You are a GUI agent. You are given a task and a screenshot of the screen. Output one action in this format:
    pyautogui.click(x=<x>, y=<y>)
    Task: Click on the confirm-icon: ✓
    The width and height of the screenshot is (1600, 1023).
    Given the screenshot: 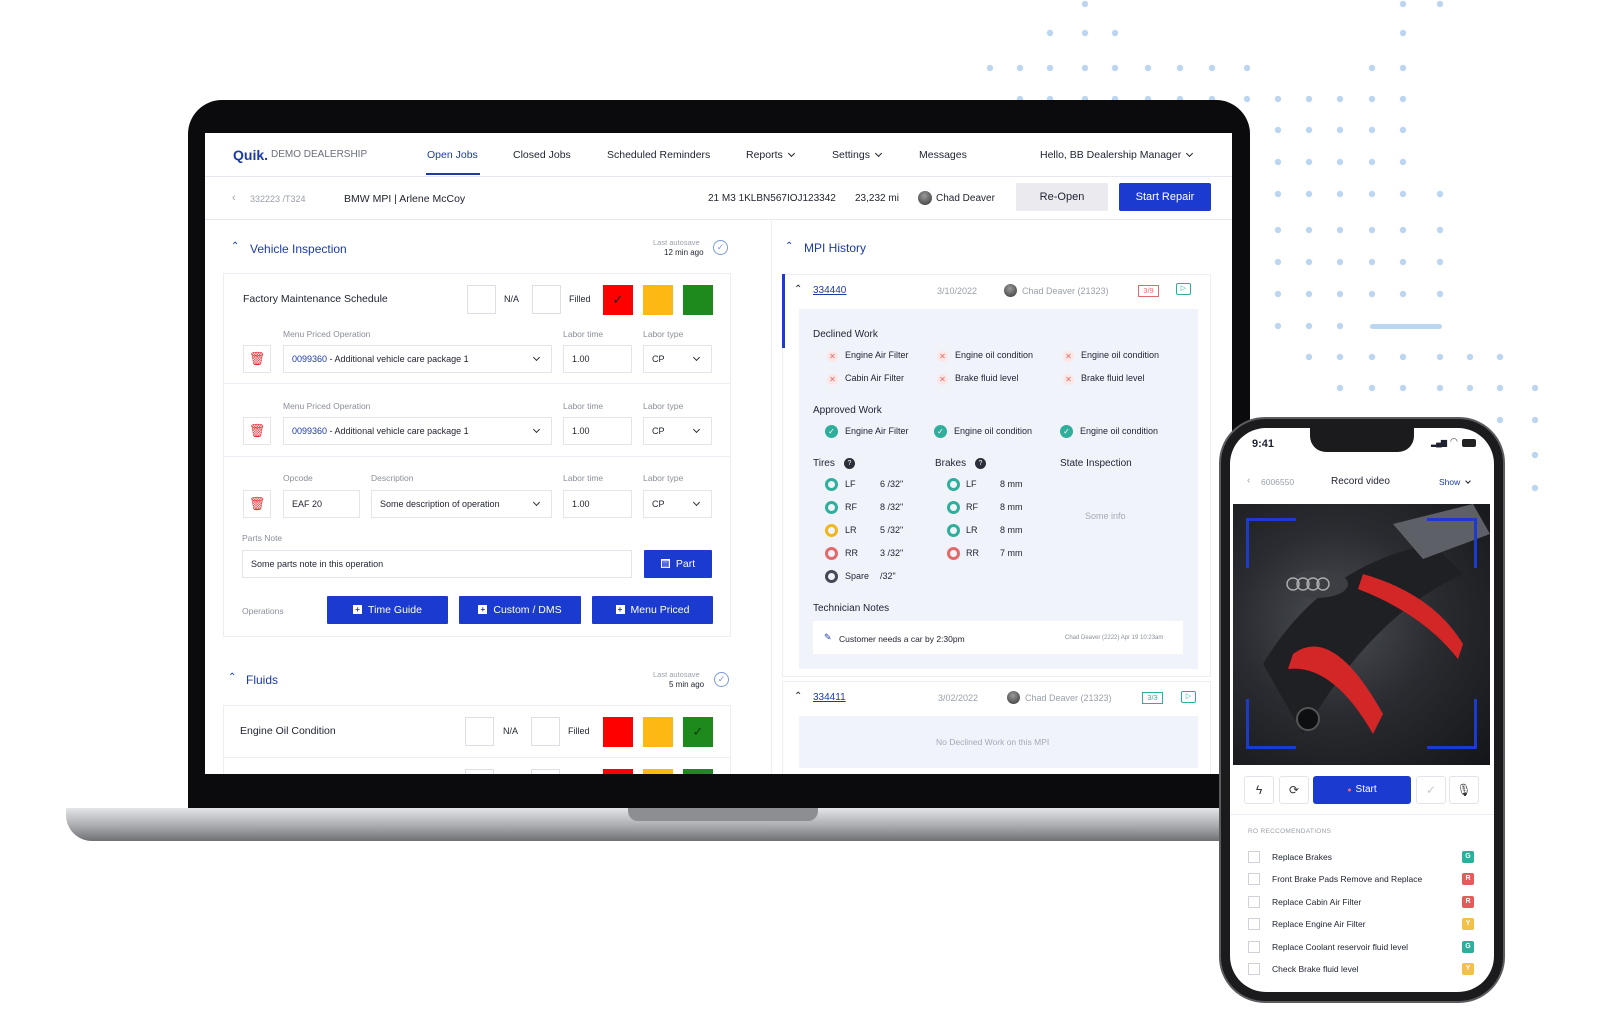 What is the action you would take?
    pyautogui.click(x=1431, y=790)
    